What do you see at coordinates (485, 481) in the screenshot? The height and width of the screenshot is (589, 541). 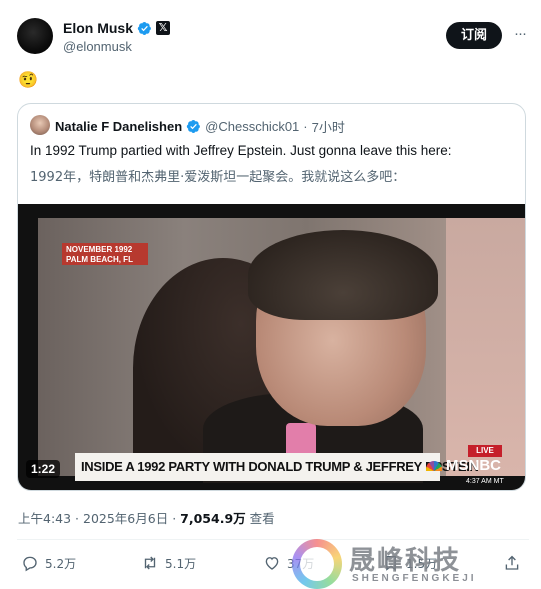 I see `broadcast-clock: 4:37 AM MT` at bounding box center [485, 481].